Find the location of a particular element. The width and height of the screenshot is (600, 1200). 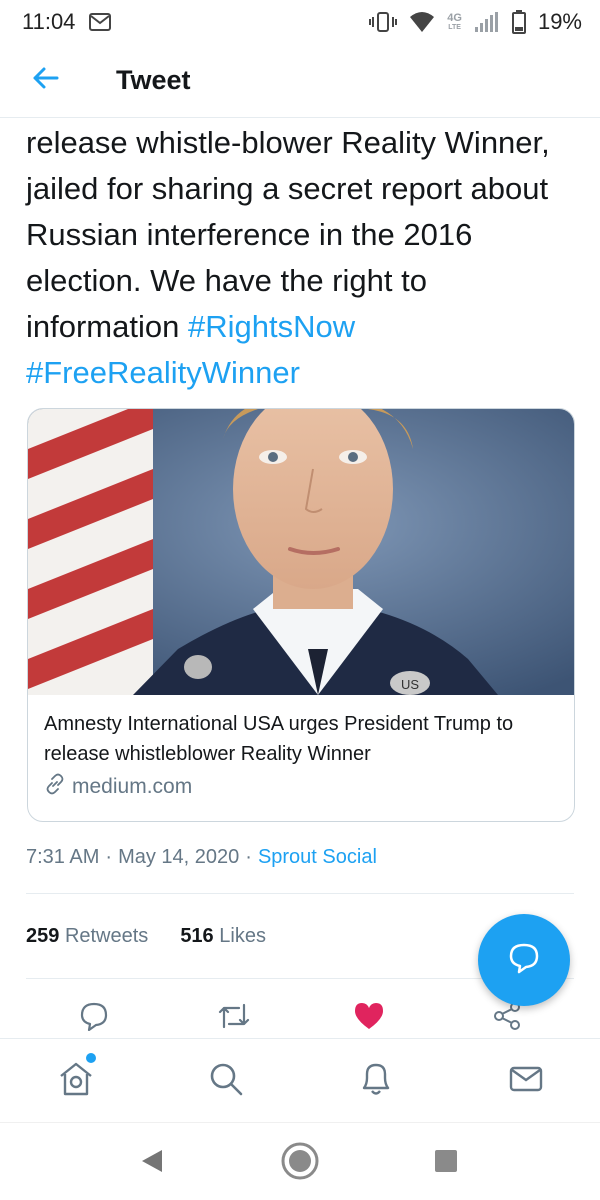

network-sub-label: LTE is located at coordinates (454, 27).